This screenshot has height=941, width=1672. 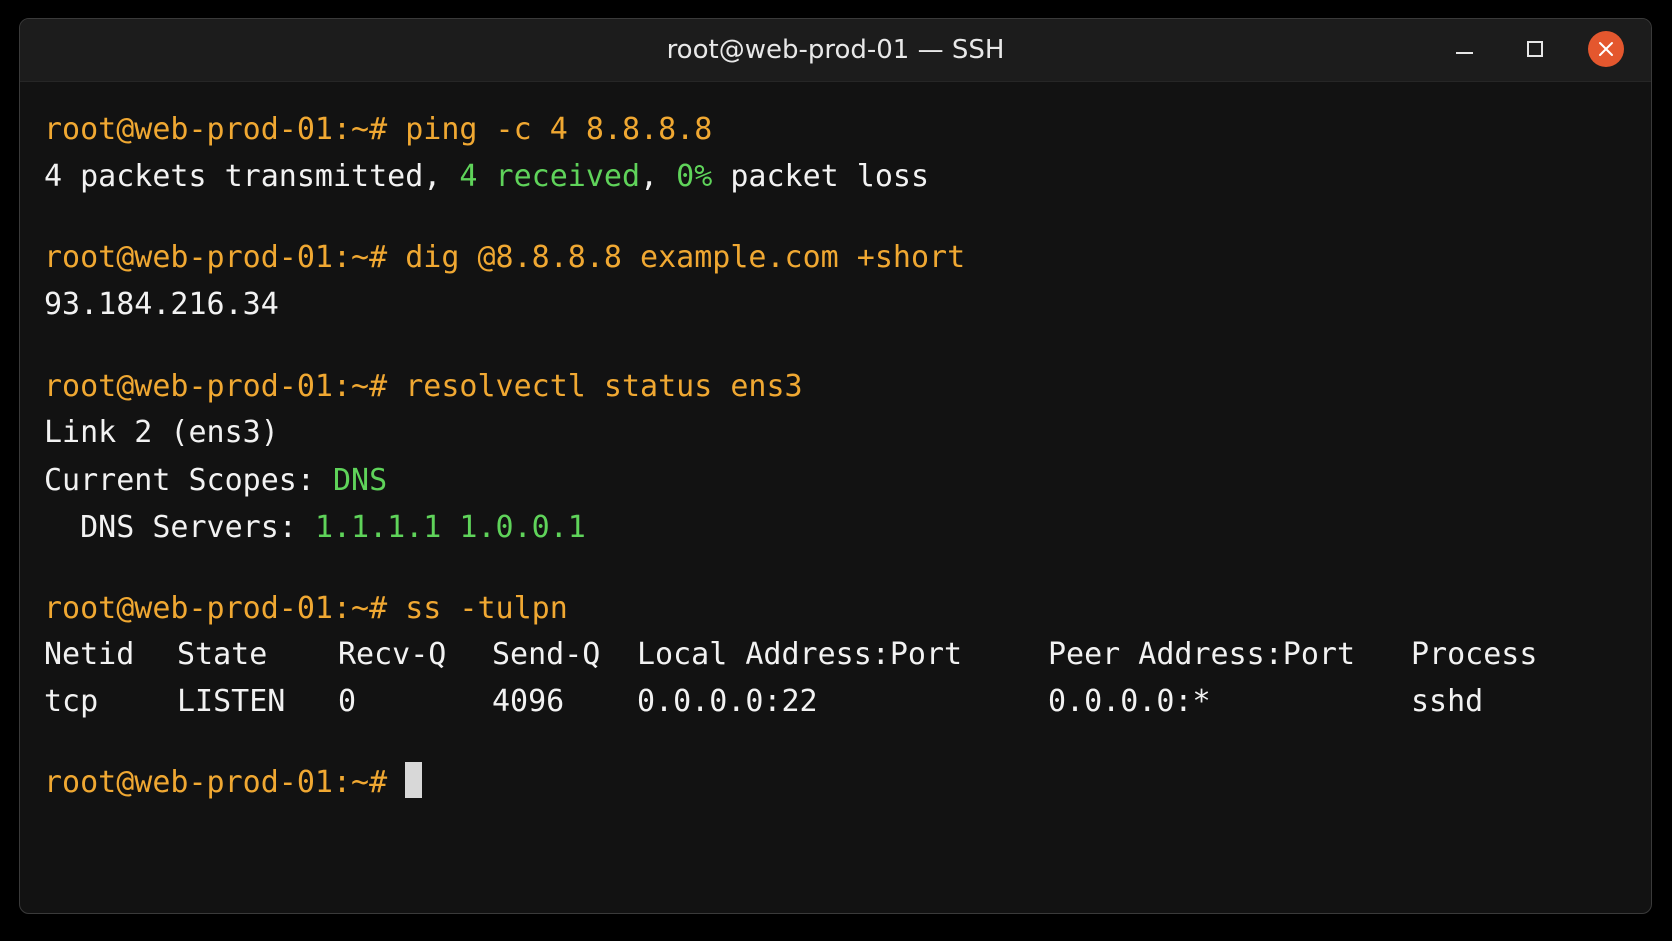 I want to click on servers-label: DNS Servers:, so click(x=179, y=527).